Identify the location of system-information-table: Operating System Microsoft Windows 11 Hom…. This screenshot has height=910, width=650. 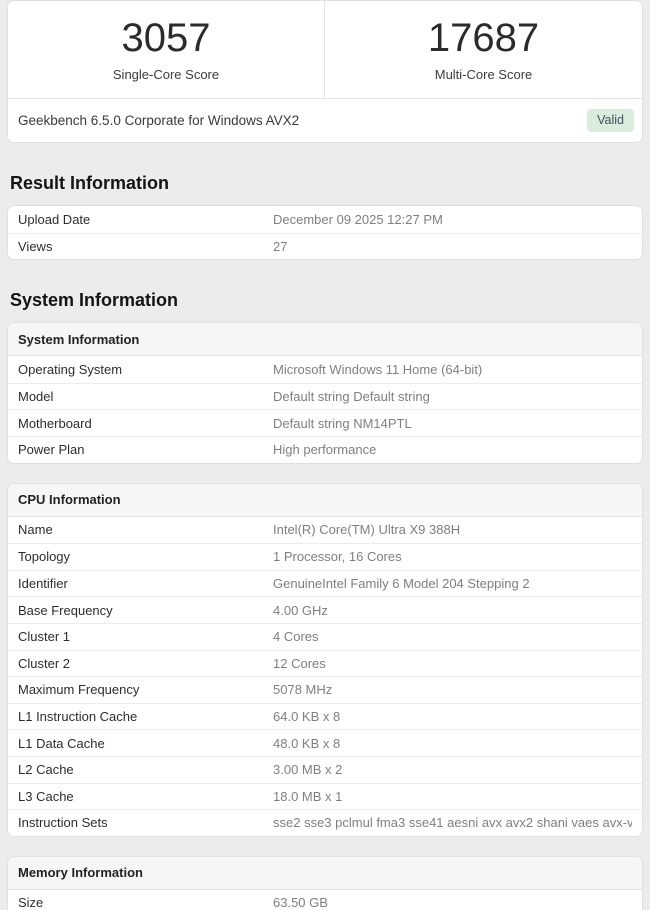
(325, 409).